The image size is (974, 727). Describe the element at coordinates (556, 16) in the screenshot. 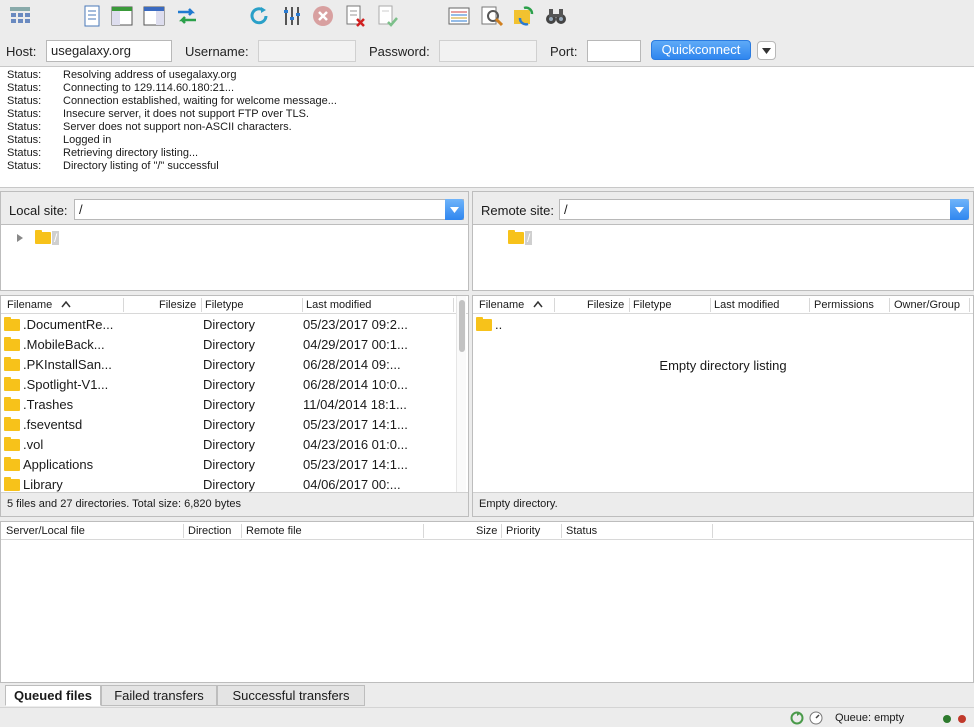

I see `find-files-icon` at that location.